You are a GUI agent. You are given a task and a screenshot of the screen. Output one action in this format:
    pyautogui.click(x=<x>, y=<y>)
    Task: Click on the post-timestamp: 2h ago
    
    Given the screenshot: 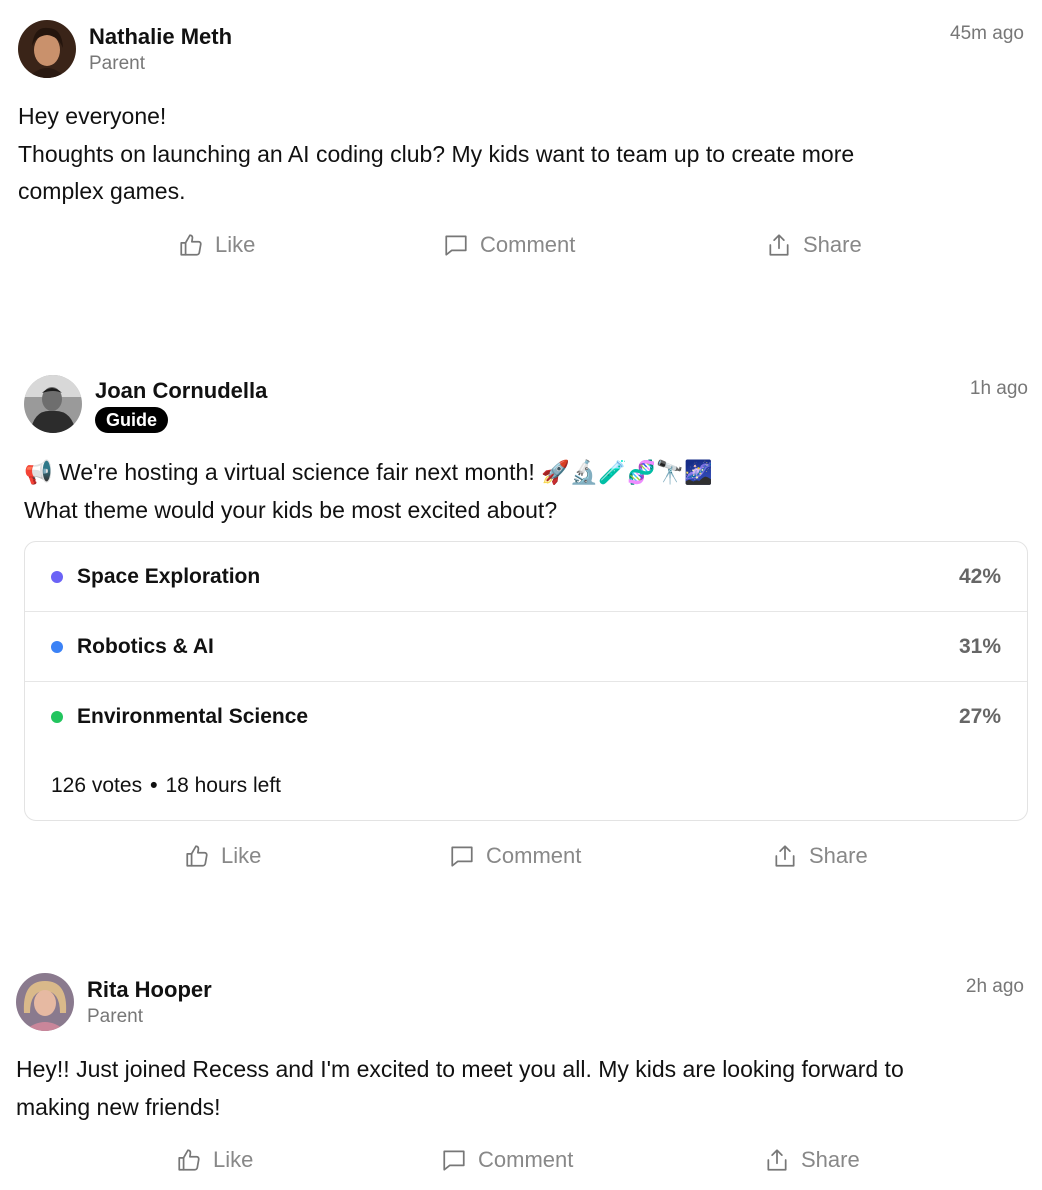 What is the action you would take?
    pyautogui.click(x=994, y=986)
    